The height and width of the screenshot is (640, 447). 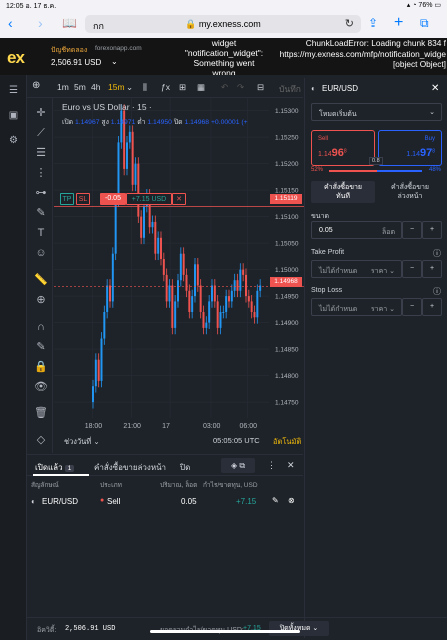 I want to click on eye-icon: 👁, so click(x=41, y=387).